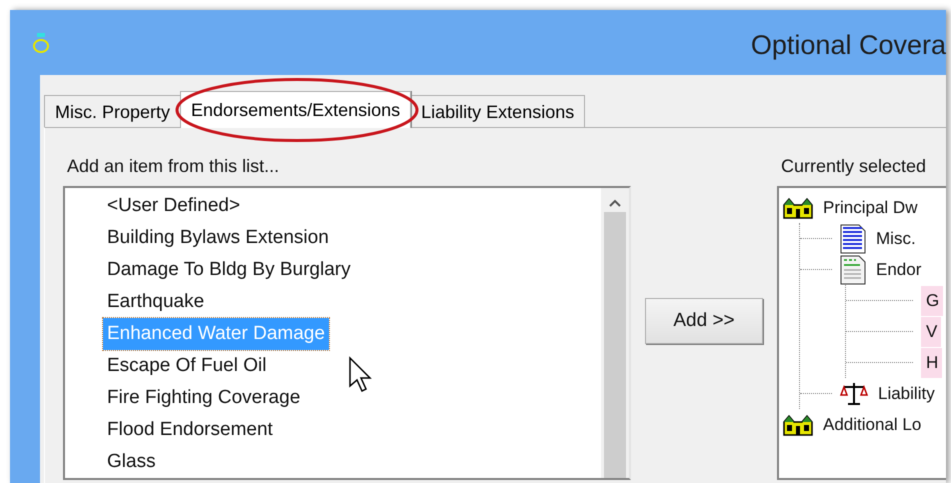 Image resolution: width=951 pixels, height=483 pixels. Describe the element at coordinates (931, 331) in the screenshot. I see `tree-item: V` at that location.